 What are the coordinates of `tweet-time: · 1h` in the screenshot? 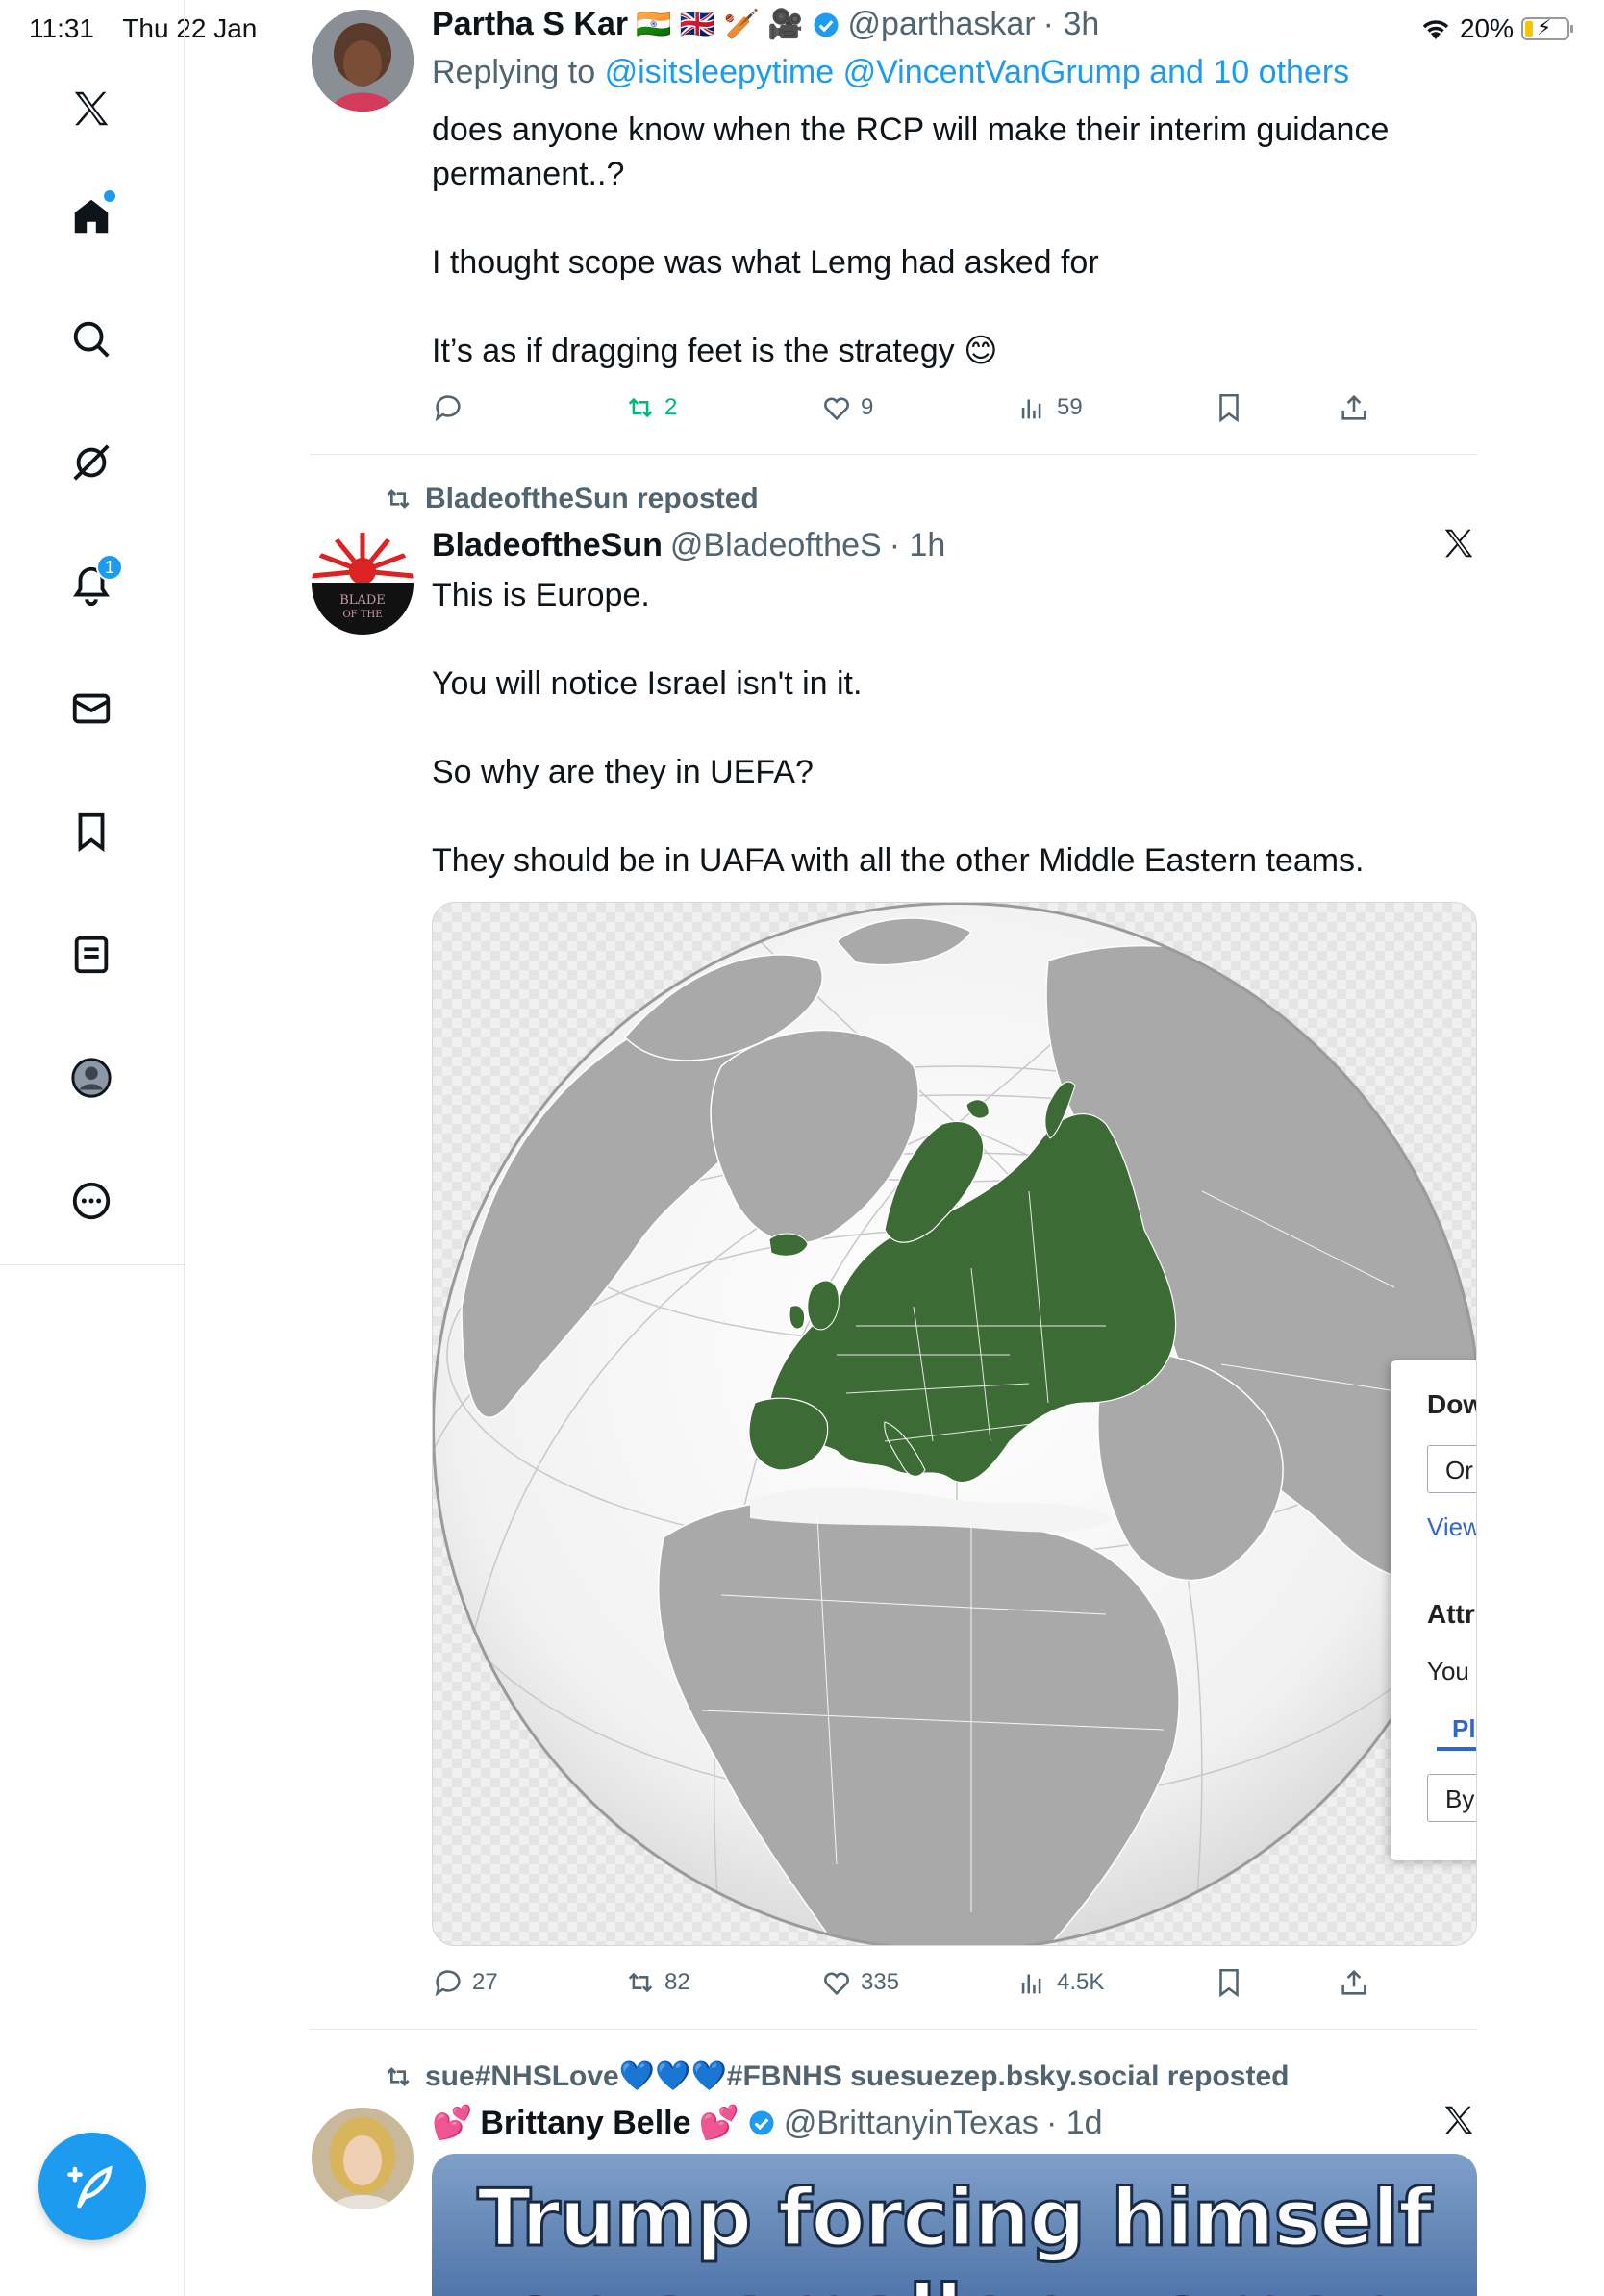 It's located at (918, 545).